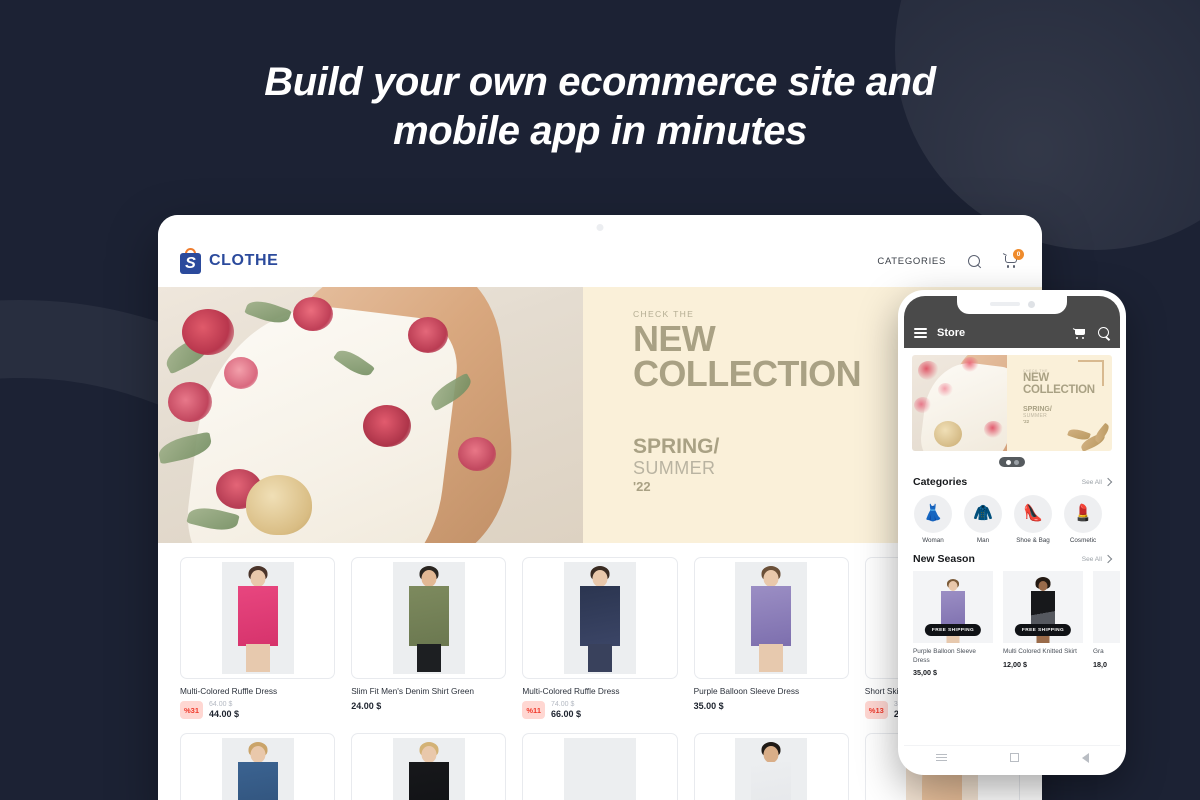 This screenshot has width=1200, height=800. I want to click on category-label: Man, so click(983, 540).